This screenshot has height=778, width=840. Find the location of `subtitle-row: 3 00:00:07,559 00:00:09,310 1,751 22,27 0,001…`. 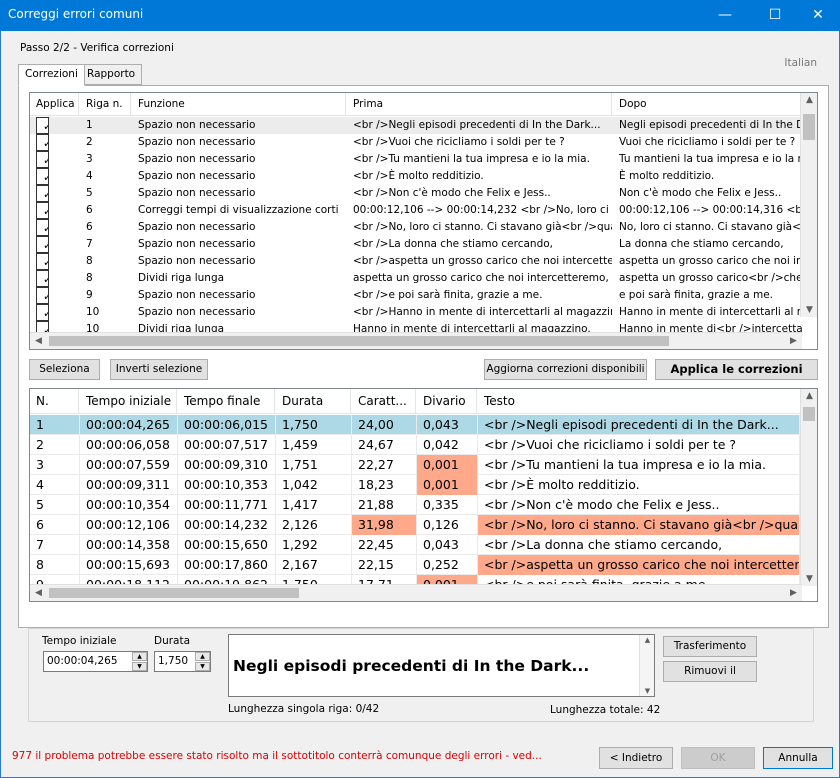

subtitle-row: 3 00:00:07,559 00:00:09,310 1,751 22,27 0,001… is located at coordinates (415, 465).